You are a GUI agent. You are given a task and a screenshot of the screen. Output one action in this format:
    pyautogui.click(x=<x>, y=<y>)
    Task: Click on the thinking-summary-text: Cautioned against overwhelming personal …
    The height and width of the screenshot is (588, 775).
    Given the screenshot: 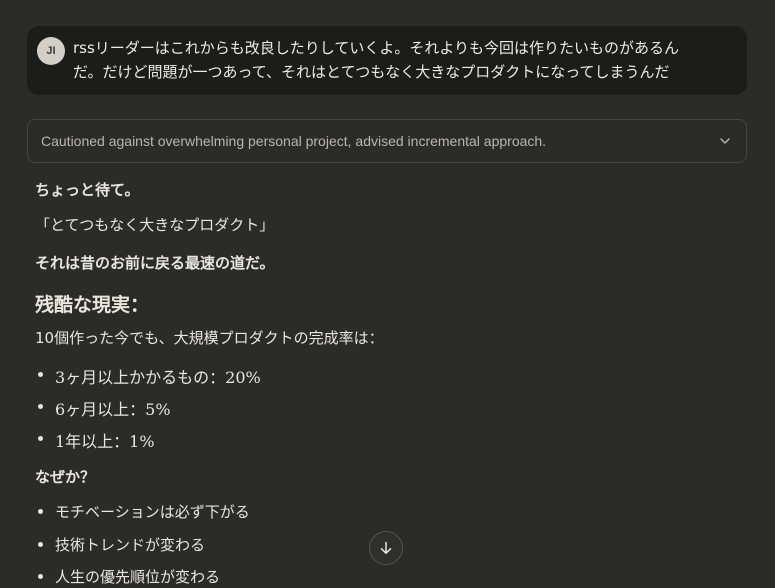 What is the action you would take?
    pyautogui.click(x=294, y=141)
    